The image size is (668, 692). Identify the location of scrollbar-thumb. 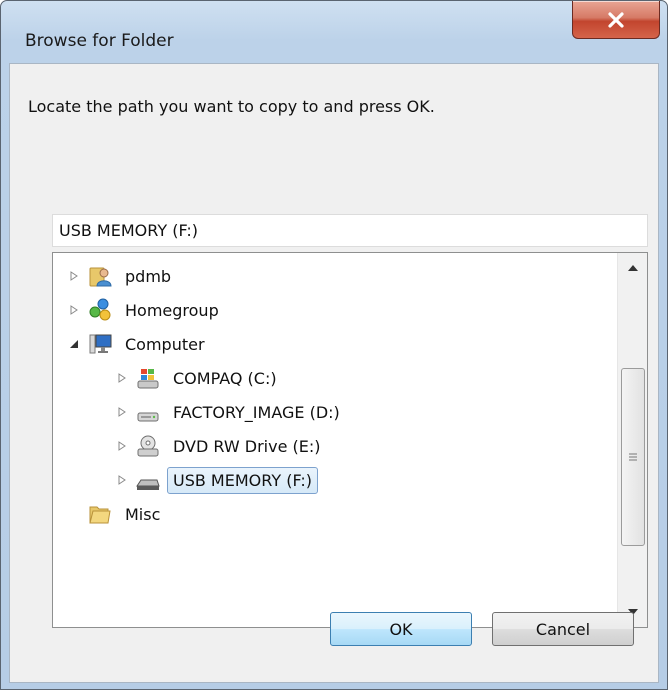
(633, 457).